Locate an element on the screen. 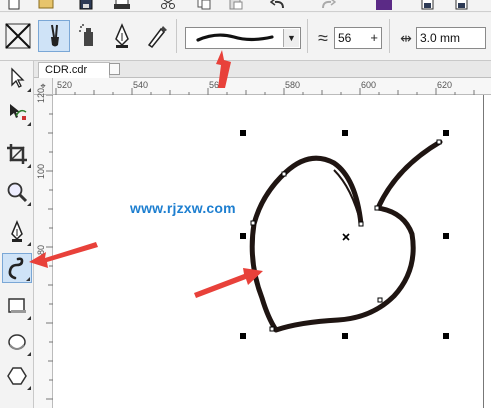 The image size is (491, 408). app-launcher-icon is located at coordinates (384, 5).